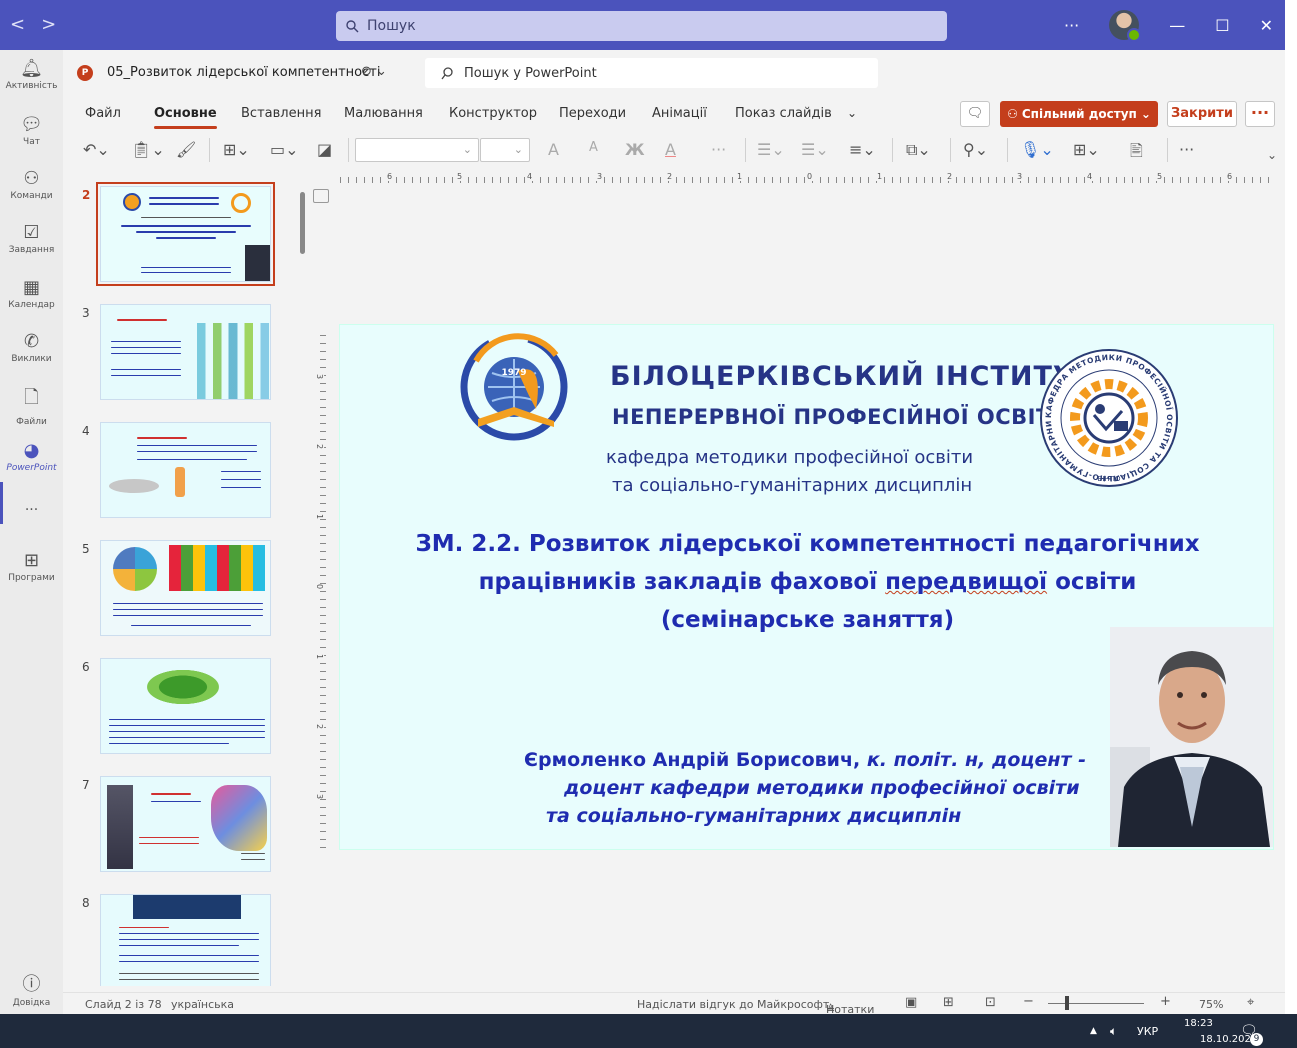 Image resolution: width=1297 pixels, height=1048 pixels. Describe the element at coordinates (1266, 25) in the screenshot. I see `close-window-button: ✕` at that location.